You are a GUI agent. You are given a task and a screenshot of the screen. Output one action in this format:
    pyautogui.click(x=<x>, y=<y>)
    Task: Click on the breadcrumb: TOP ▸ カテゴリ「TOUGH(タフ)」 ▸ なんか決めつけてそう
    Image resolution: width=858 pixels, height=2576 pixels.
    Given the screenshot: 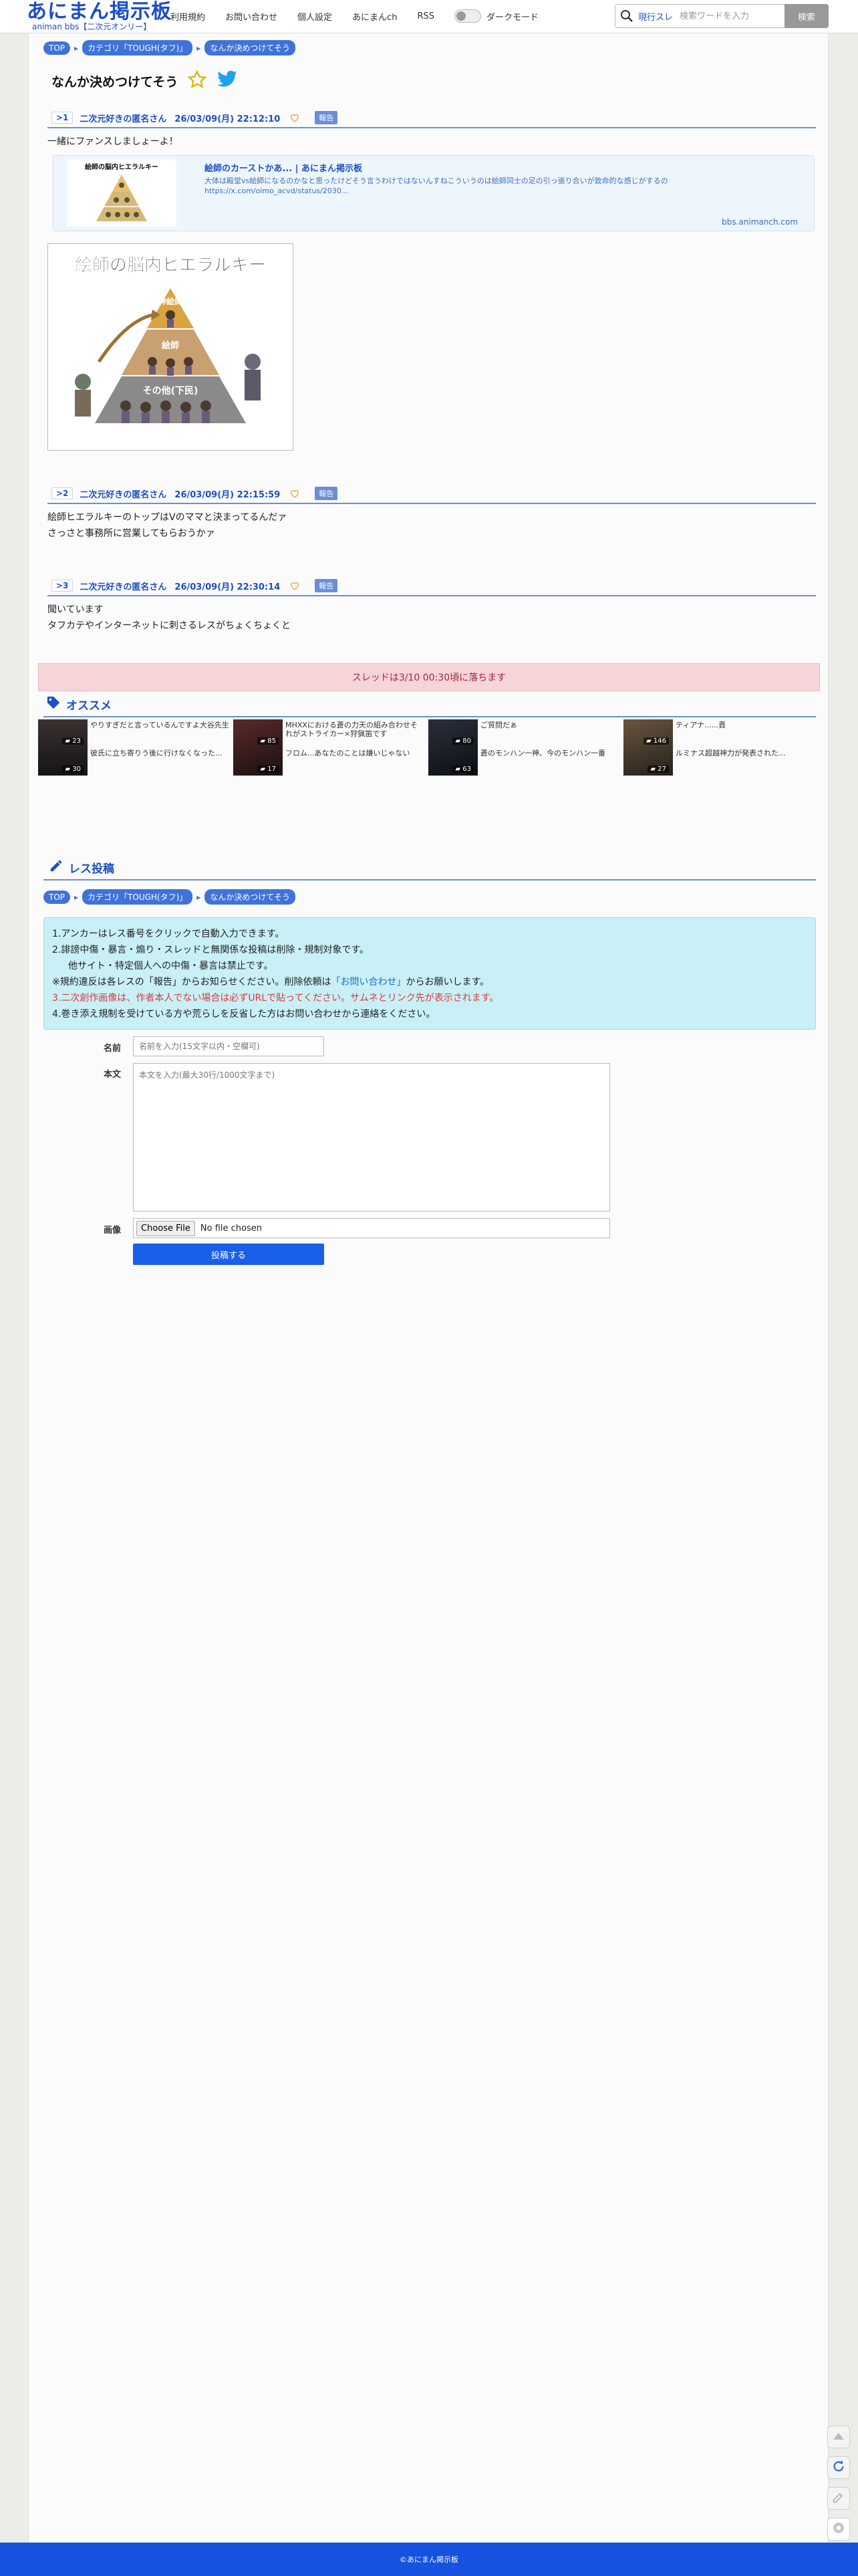 What is the action you would take?
    pyautogui.click(x=169, y=47)
    